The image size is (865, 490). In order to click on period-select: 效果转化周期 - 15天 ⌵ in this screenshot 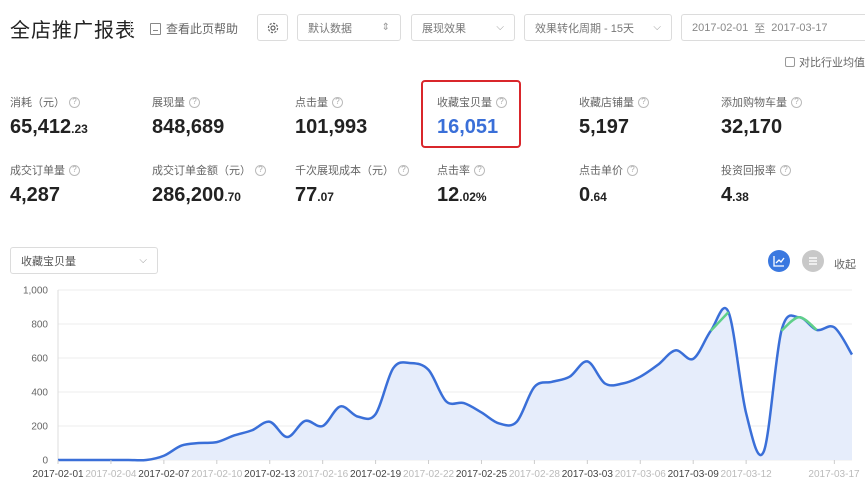, I will do `click(598, 27)`.